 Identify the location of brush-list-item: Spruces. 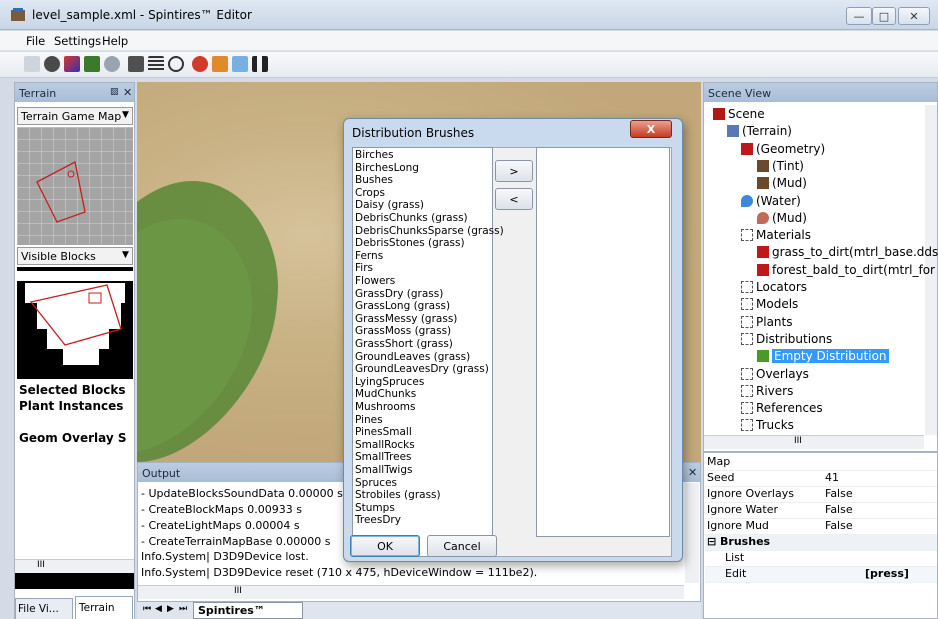
(376, 483).